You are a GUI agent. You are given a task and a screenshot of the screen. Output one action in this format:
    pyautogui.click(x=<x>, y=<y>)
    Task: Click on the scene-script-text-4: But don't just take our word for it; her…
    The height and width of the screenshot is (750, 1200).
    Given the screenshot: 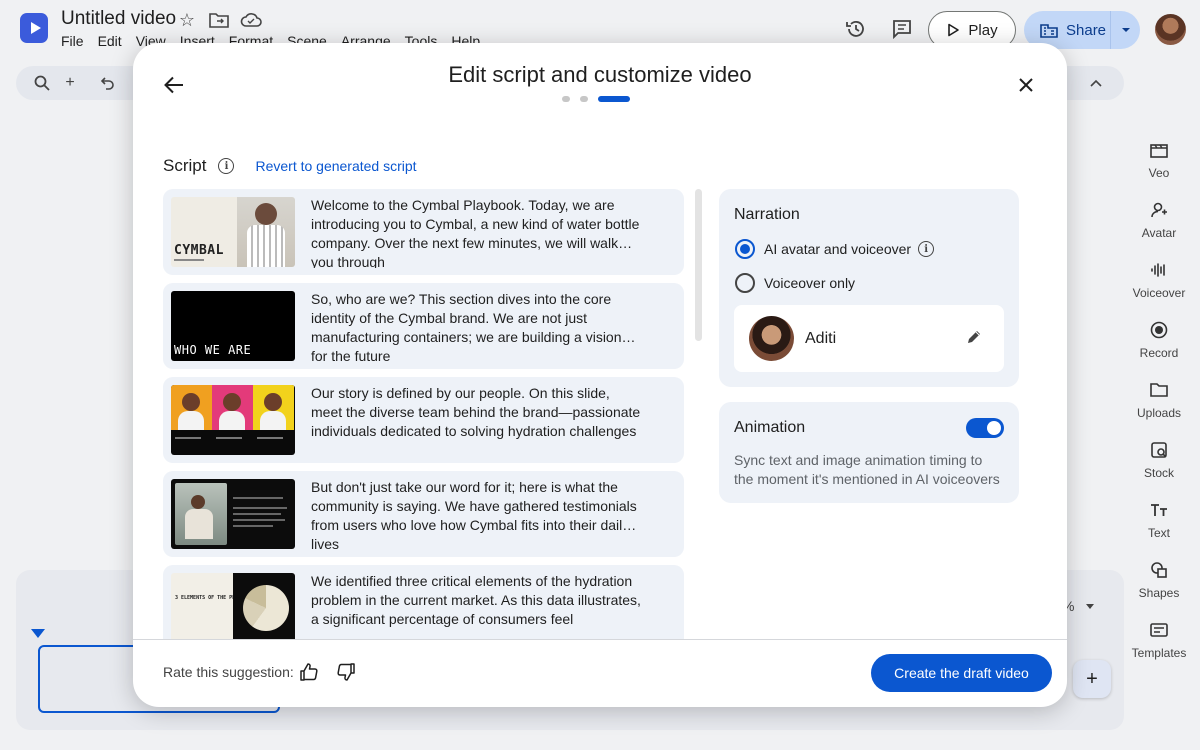 What is the action you would take?
    pyautogui.click(x=476, y=514)
    